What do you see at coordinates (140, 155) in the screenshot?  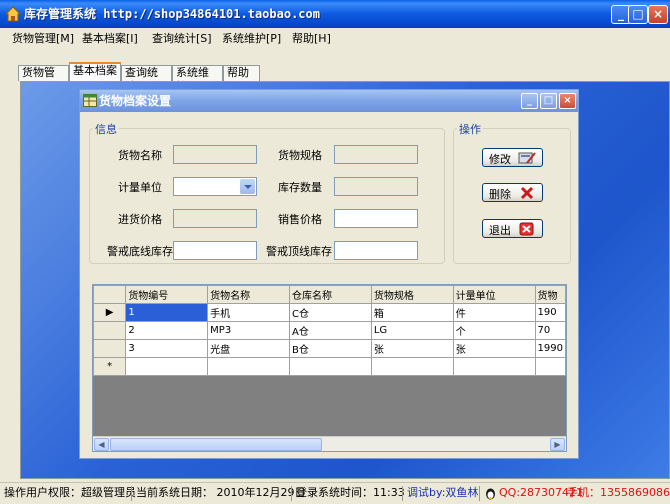 I see `goods-name-label: 货物名称` at bounding box center [140, 155].